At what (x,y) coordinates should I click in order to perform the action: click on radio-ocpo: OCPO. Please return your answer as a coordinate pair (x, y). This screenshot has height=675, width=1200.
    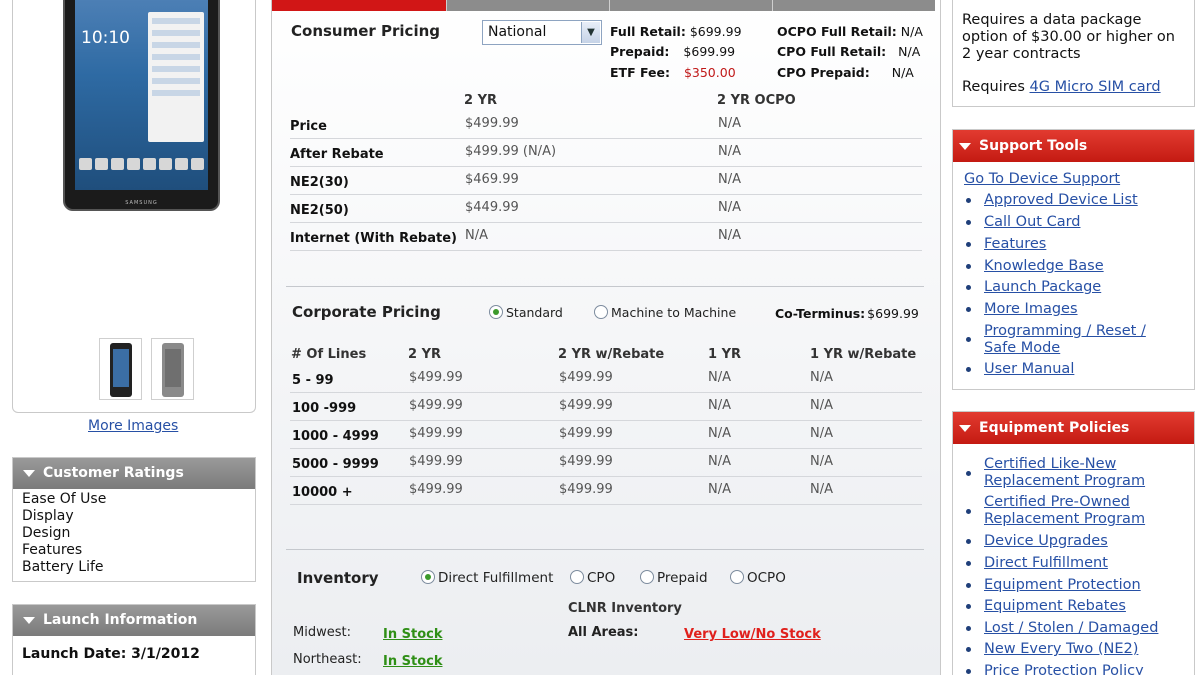
    Looking at the image, I should click on (758, 578).